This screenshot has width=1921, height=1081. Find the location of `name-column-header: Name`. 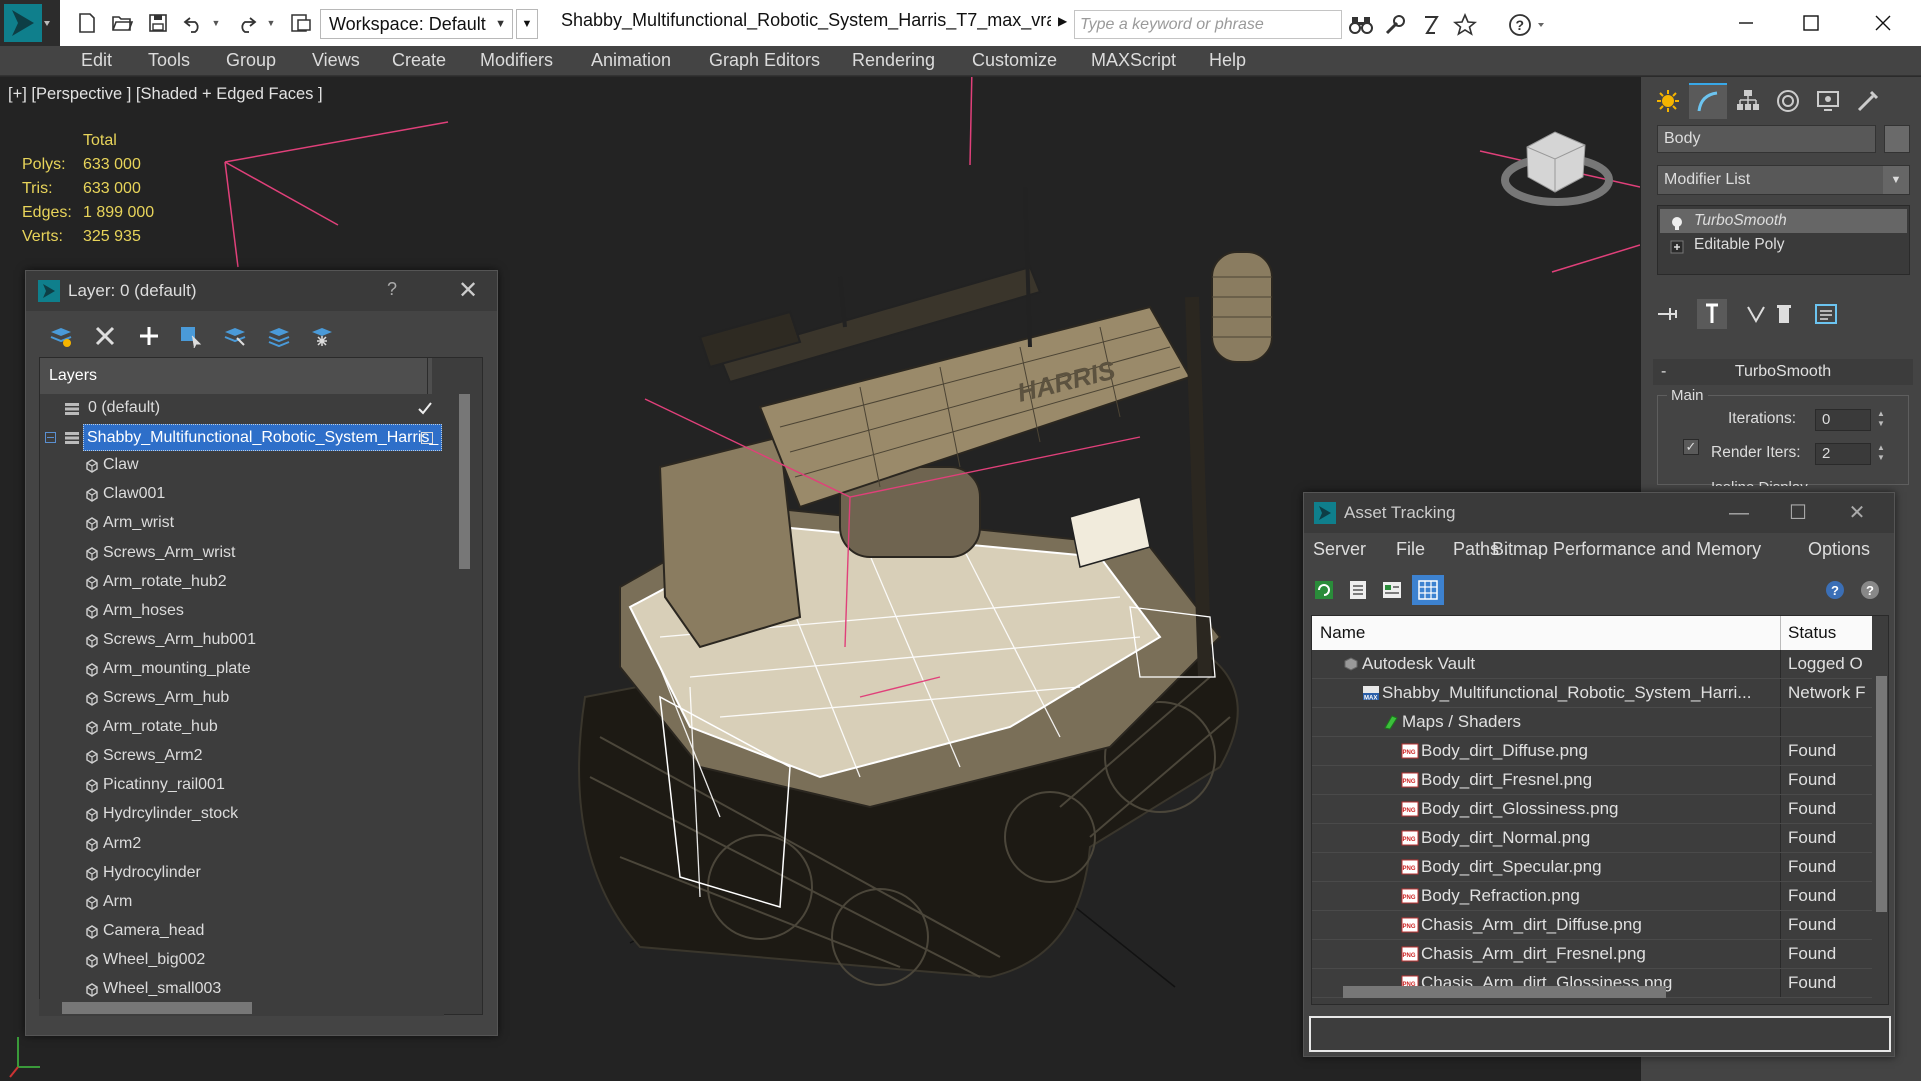

name-column-header: Name is located at coordinates (1342, 633).